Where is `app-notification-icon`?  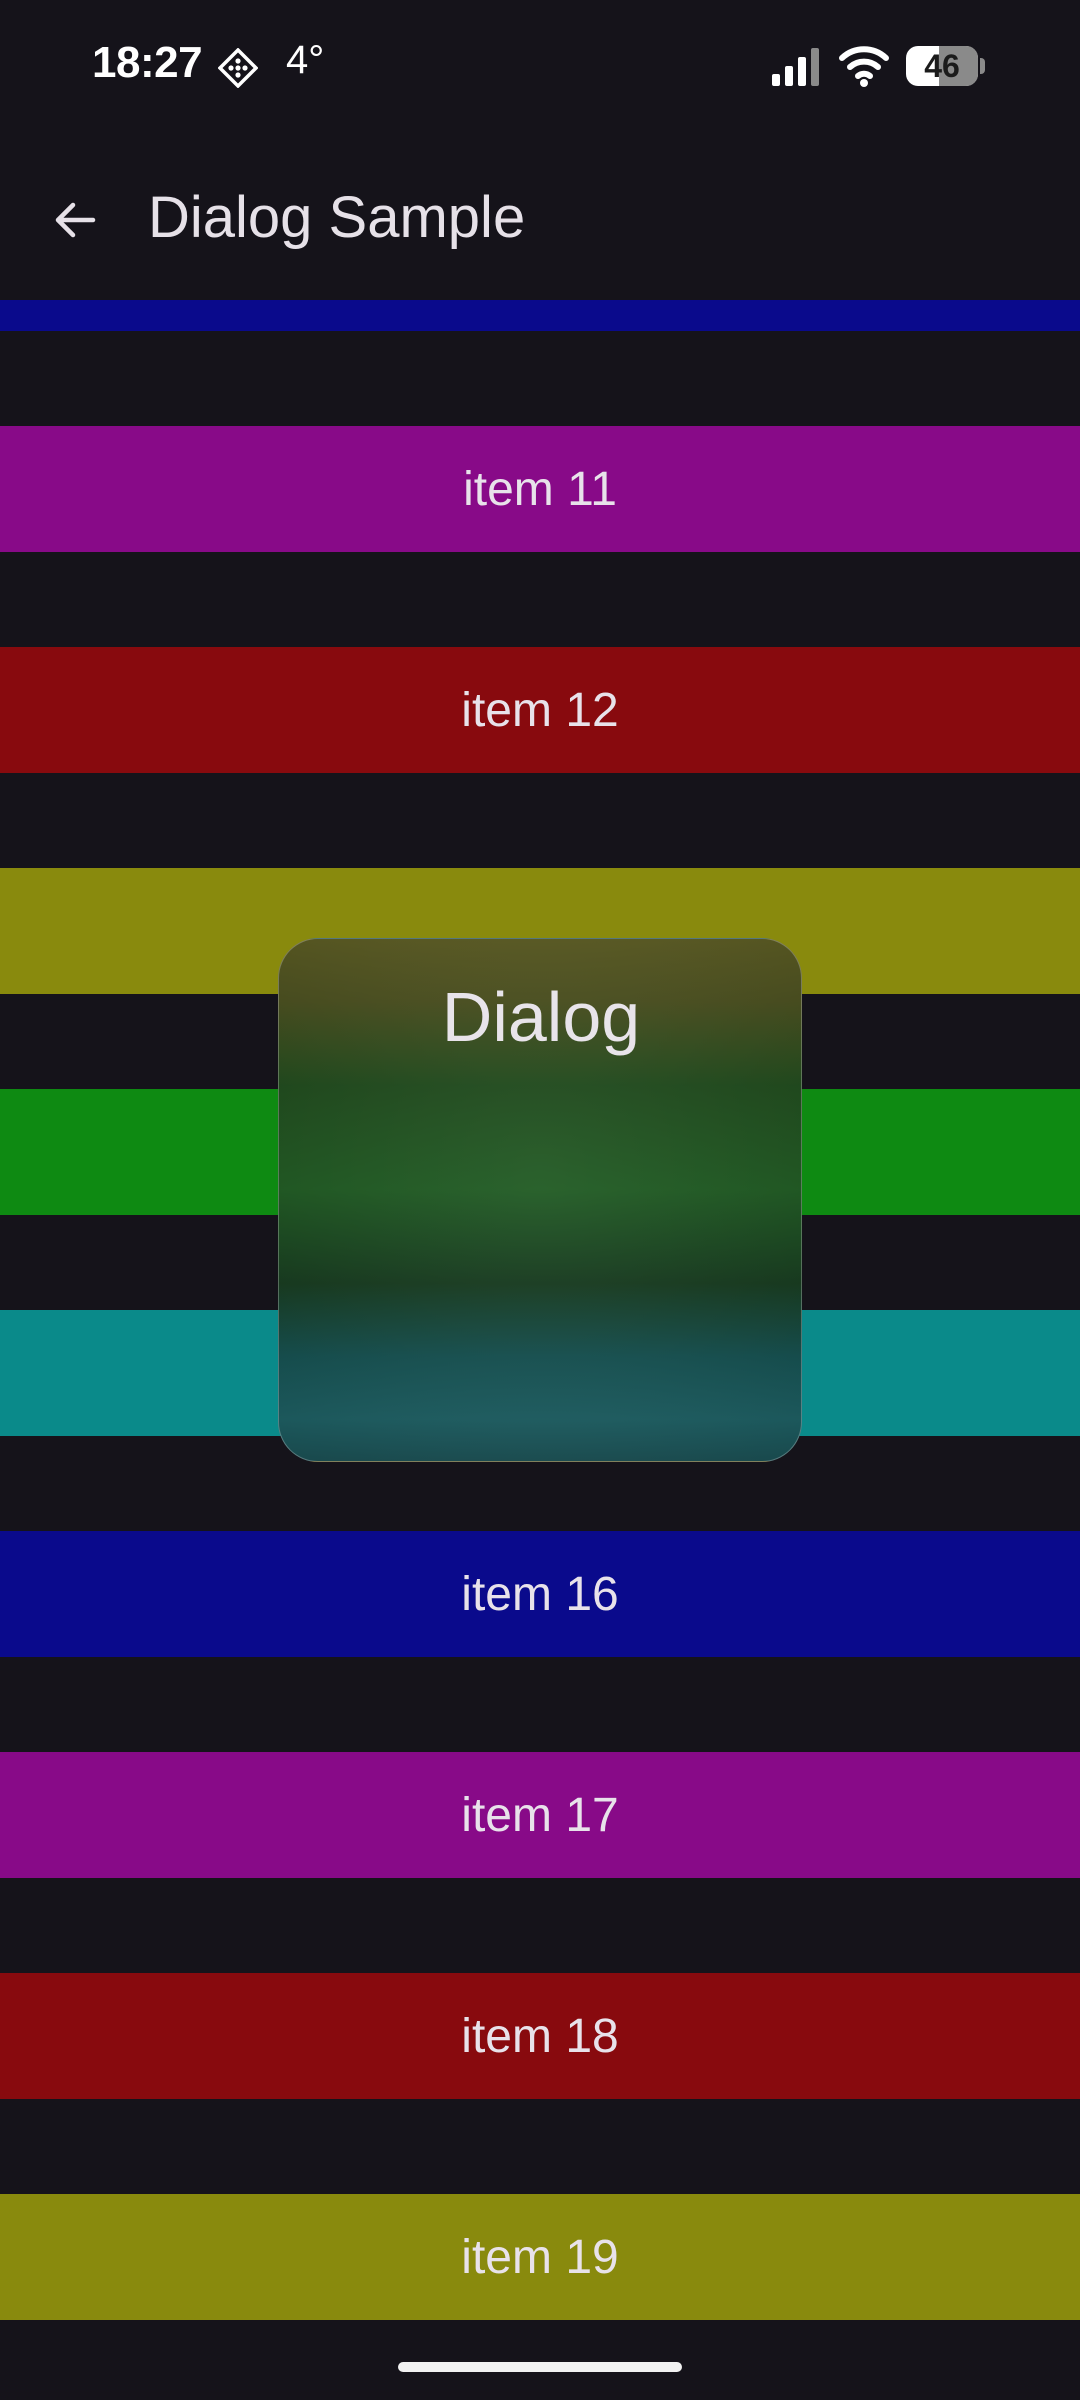 app-notification-icon is located at coordinates (238, 68).